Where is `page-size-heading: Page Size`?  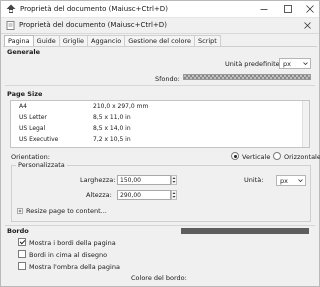
page-size-heading: Page Size is located at coordinates (25, 94).